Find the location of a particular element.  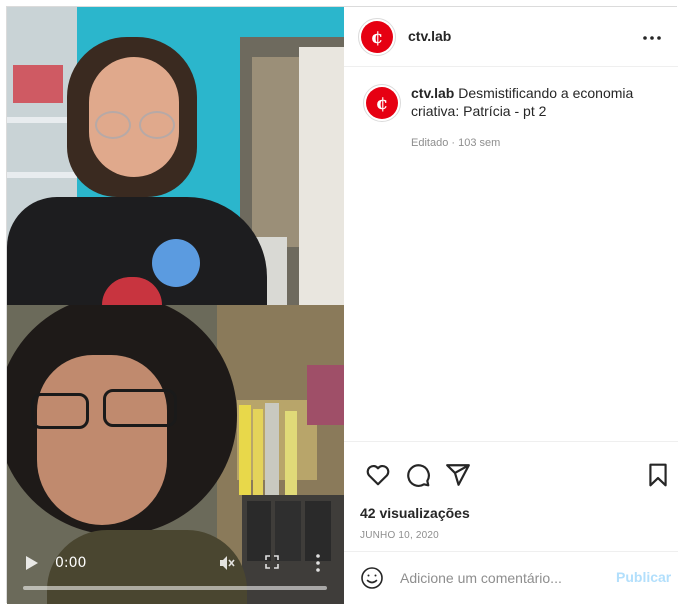

comment-bar: Publicar is located at coordinates (511, 577).